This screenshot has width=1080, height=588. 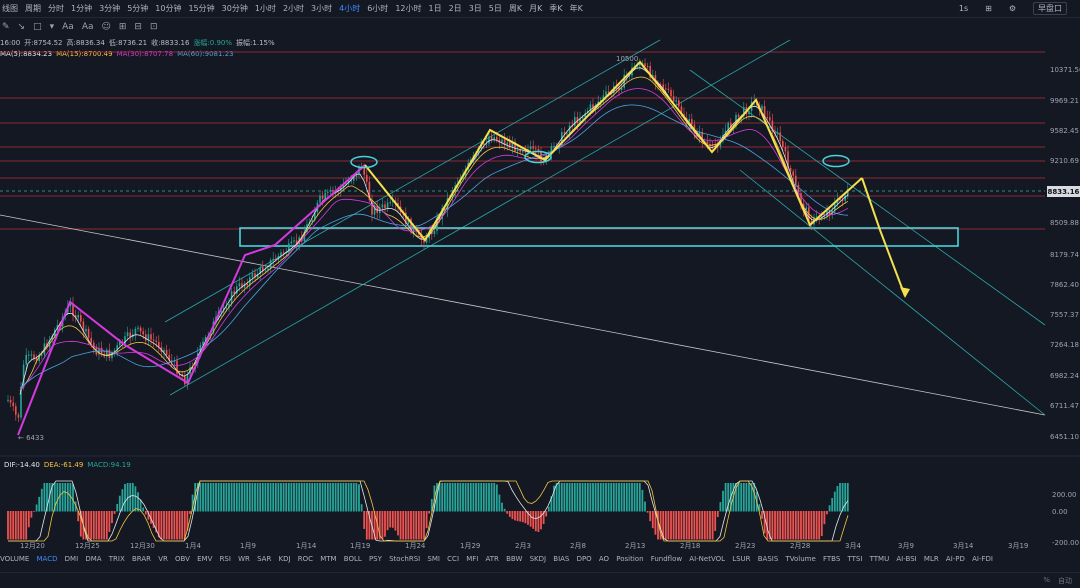 I want to click on macd-legend: DIF:-14.40 DEA:-61.49 MACD:94.19, so click(x=540, y=465).